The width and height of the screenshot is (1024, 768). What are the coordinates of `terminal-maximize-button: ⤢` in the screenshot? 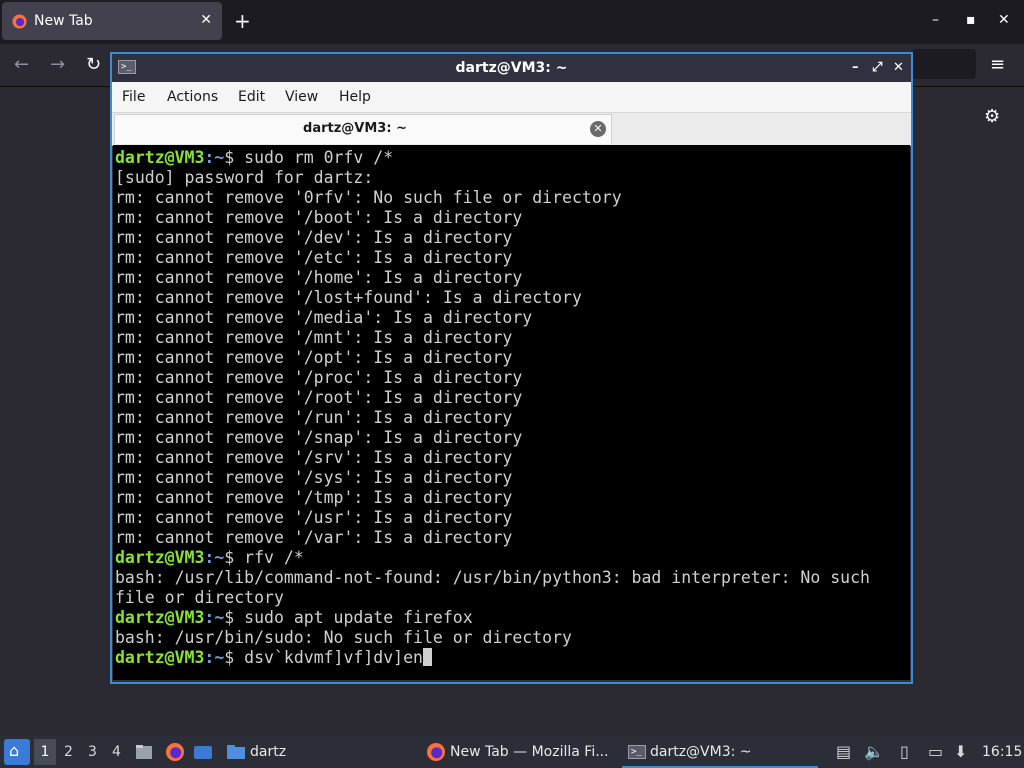 It's located at (877, 67).